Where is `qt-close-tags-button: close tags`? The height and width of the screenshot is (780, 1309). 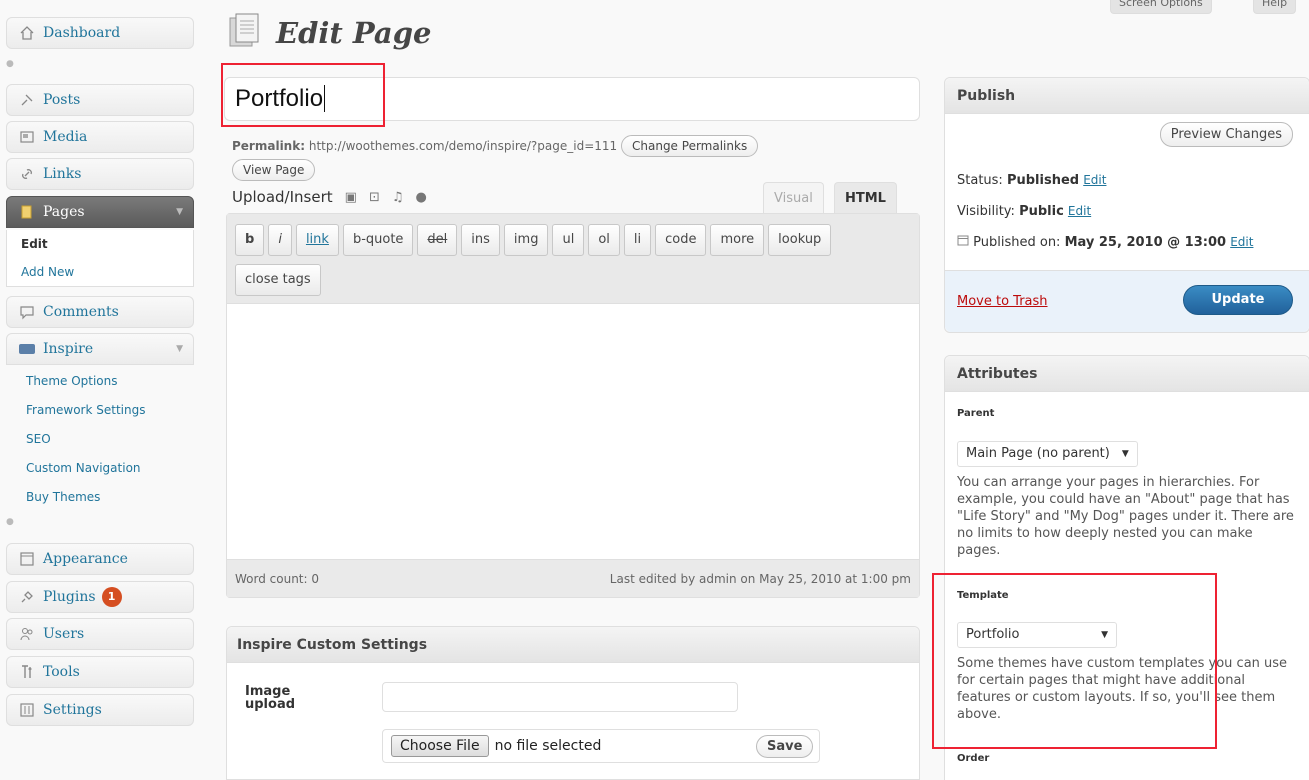
qt-close-tags-button: close tags is located at coordinates (278, 279).